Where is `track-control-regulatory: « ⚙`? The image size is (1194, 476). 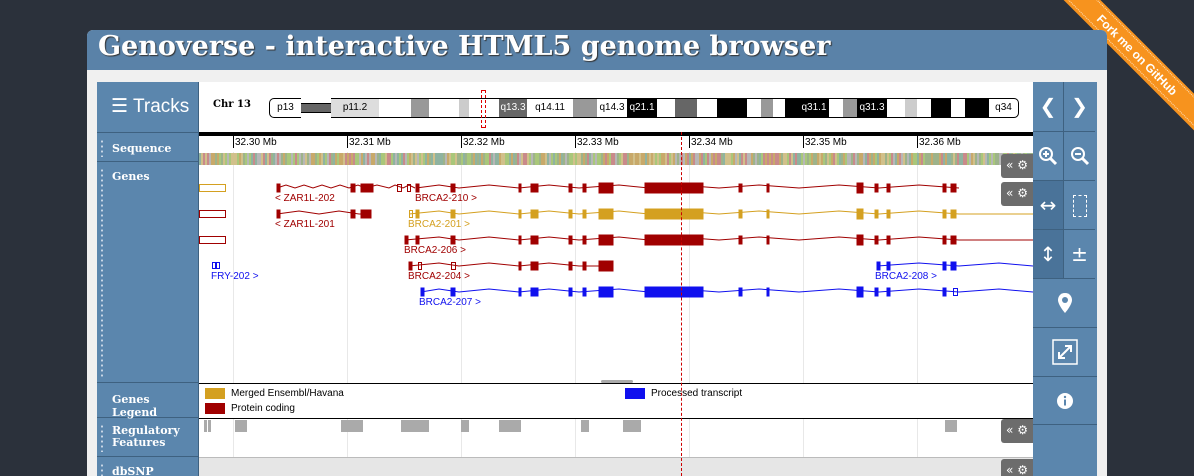
track-control-regulatory: « ⚙ is located at coordinates (1017, 431).